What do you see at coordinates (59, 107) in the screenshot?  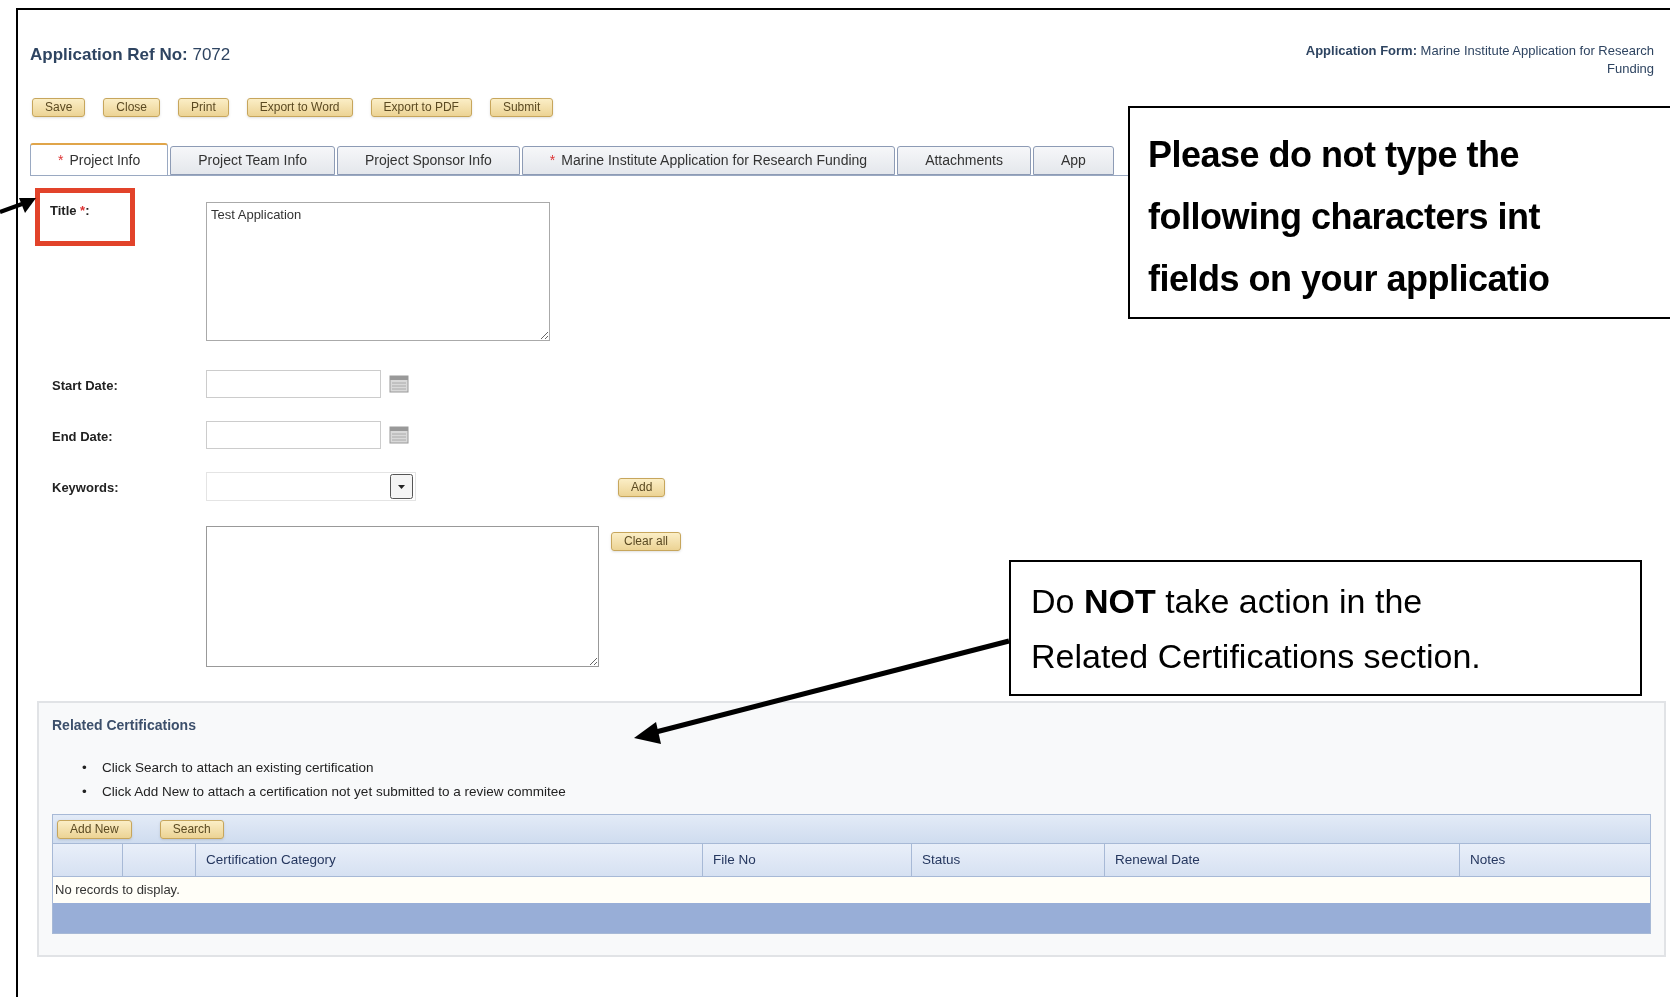 I see `button: Save` at bounding box center [59, 107].